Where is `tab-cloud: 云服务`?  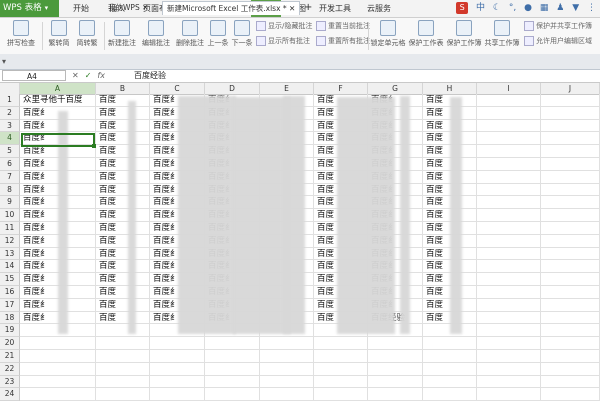
tab-cloud: 云服务 is located at coordinates (379, 8).